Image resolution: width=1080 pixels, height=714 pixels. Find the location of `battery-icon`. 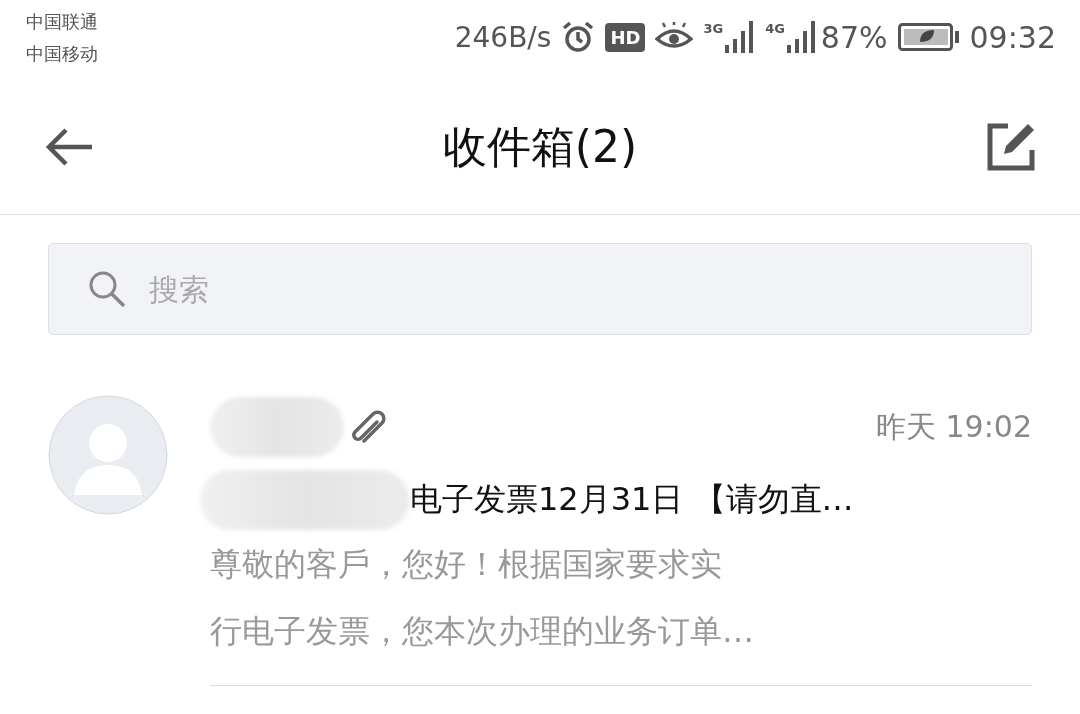

battery-icon is located at coordinates (928, 37).